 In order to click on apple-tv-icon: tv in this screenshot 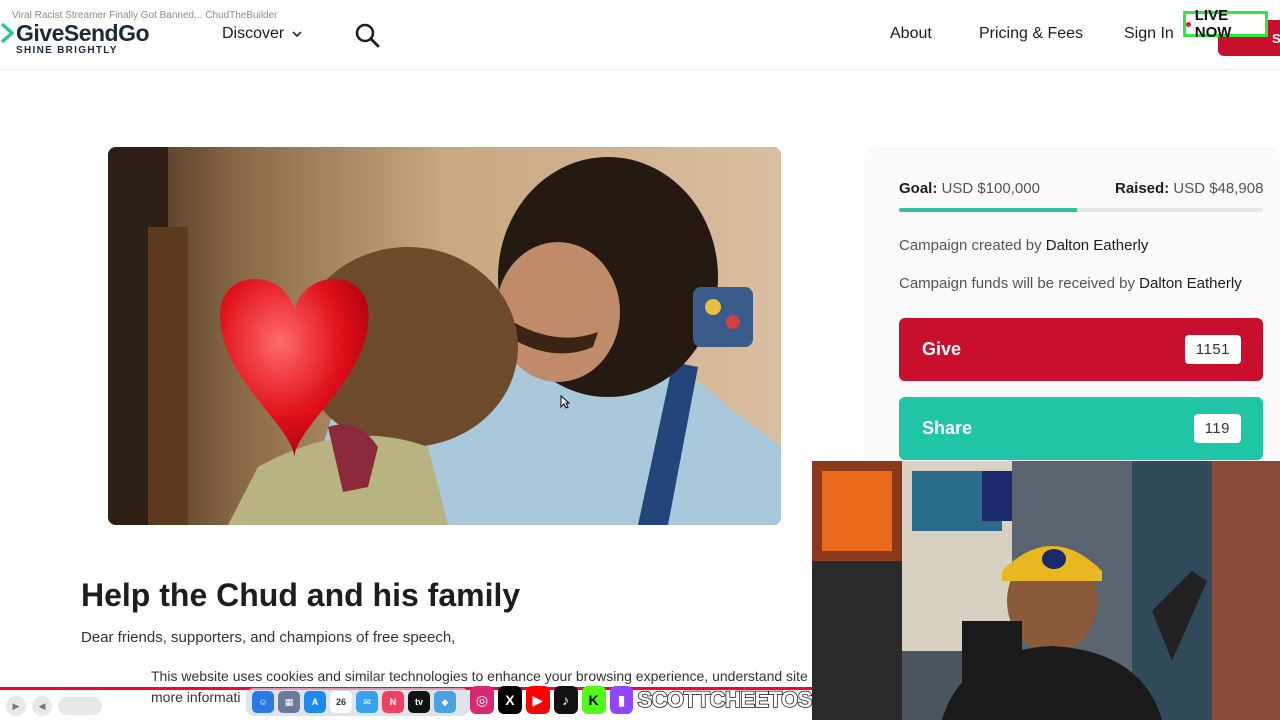, I will do `click(419, 702)`.